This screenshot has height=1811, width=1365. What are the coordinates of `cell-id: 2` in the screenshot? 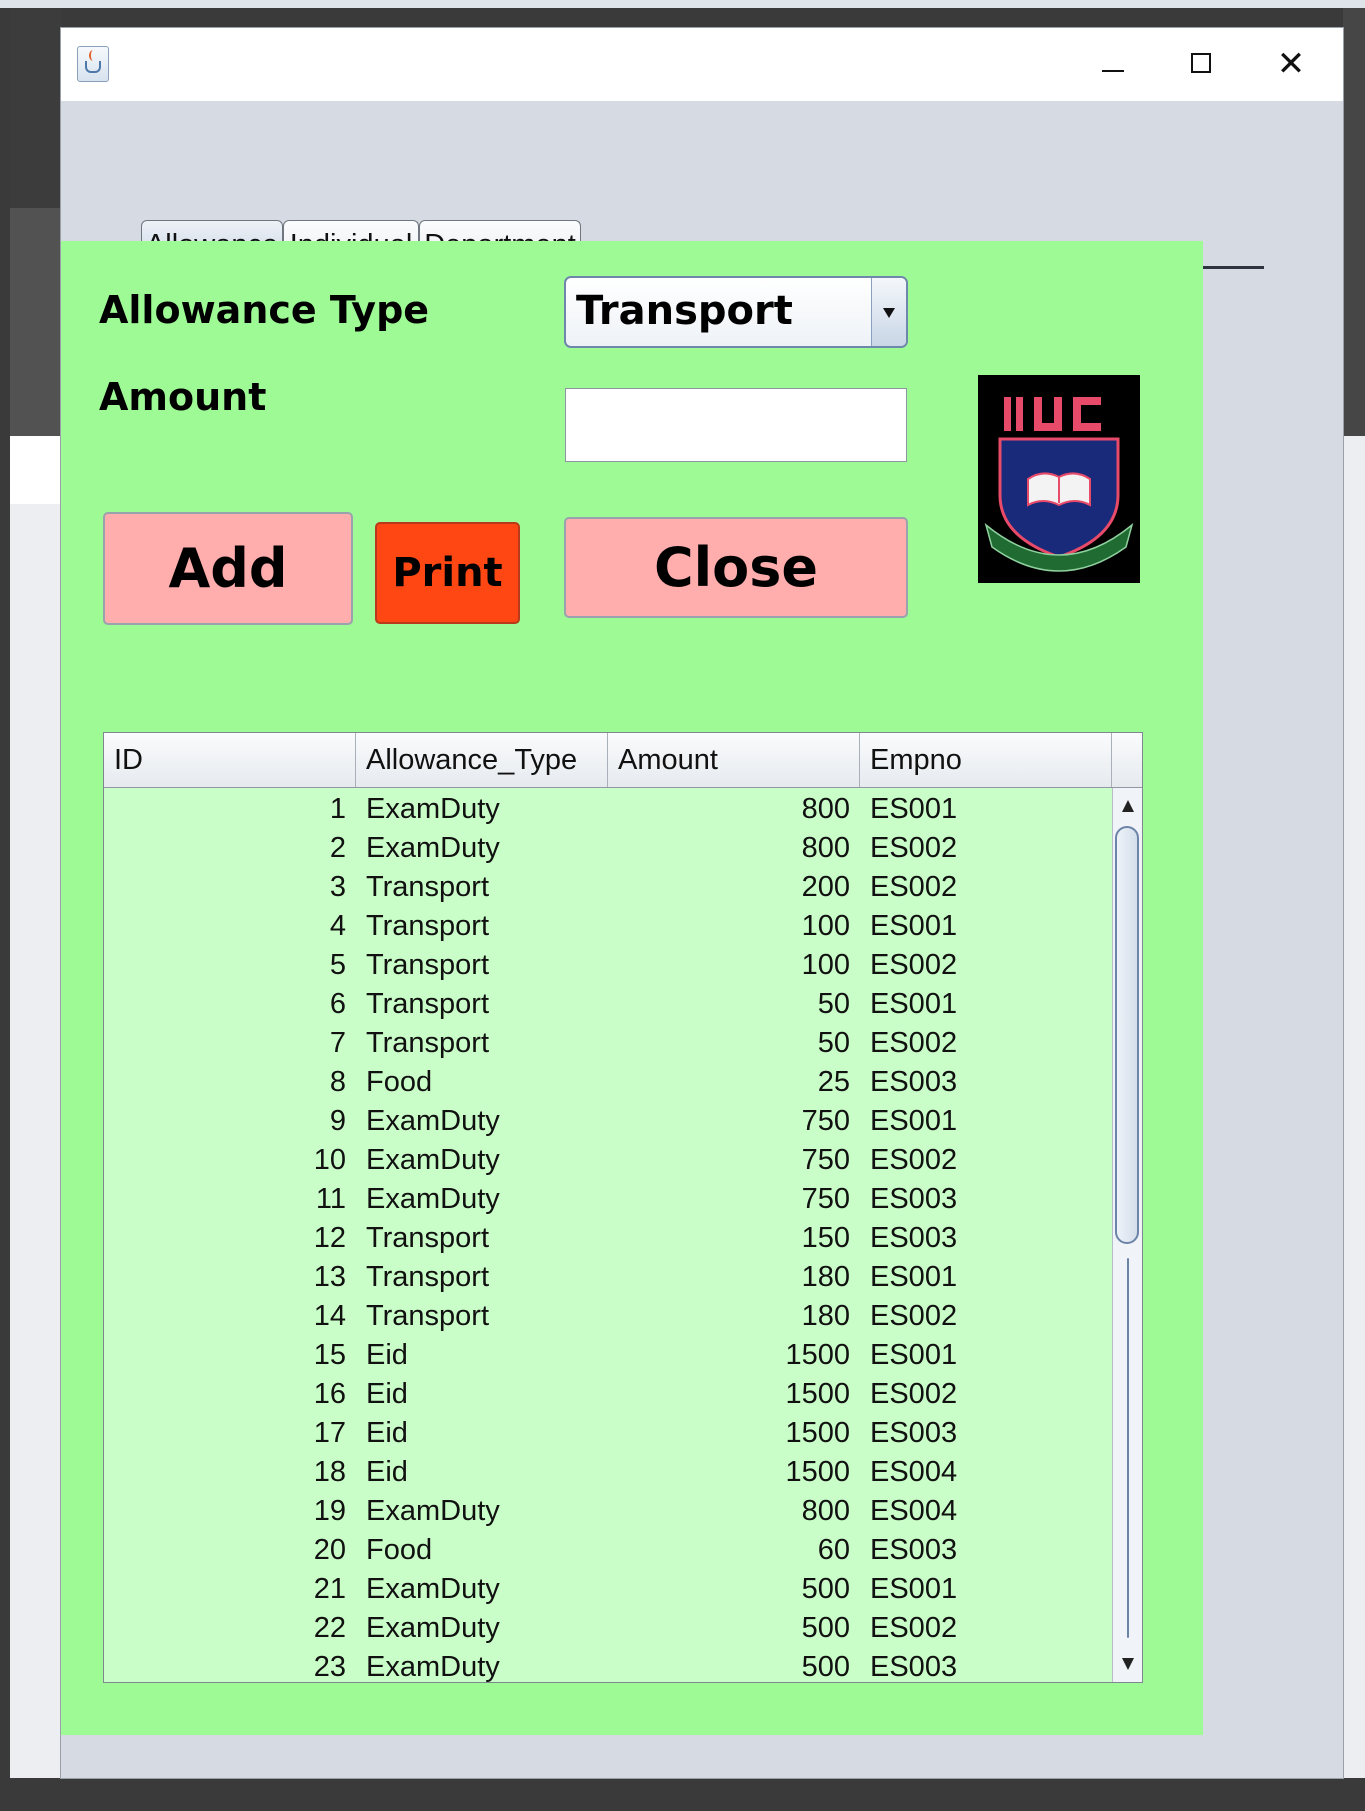 It's located at (337, 848).